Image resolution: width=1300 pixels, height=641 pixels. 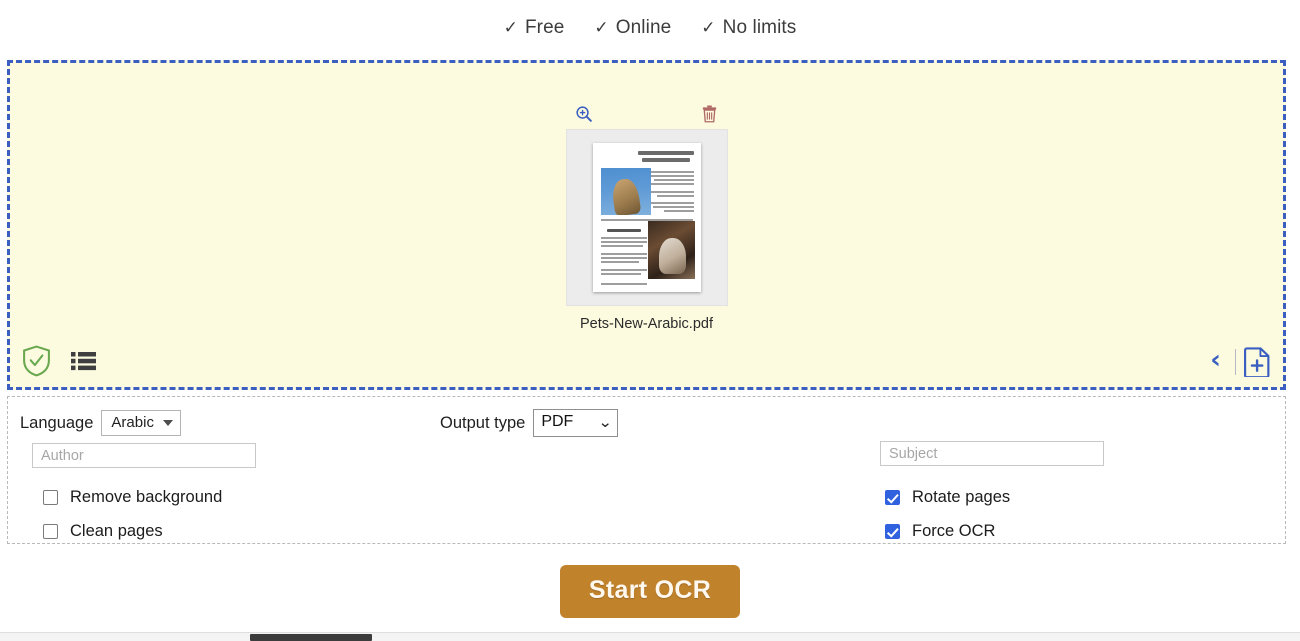 What do you see at coordinates (83, 361) in the screenshot?
I see `list-view-icon` at bounding box center [83, 361].